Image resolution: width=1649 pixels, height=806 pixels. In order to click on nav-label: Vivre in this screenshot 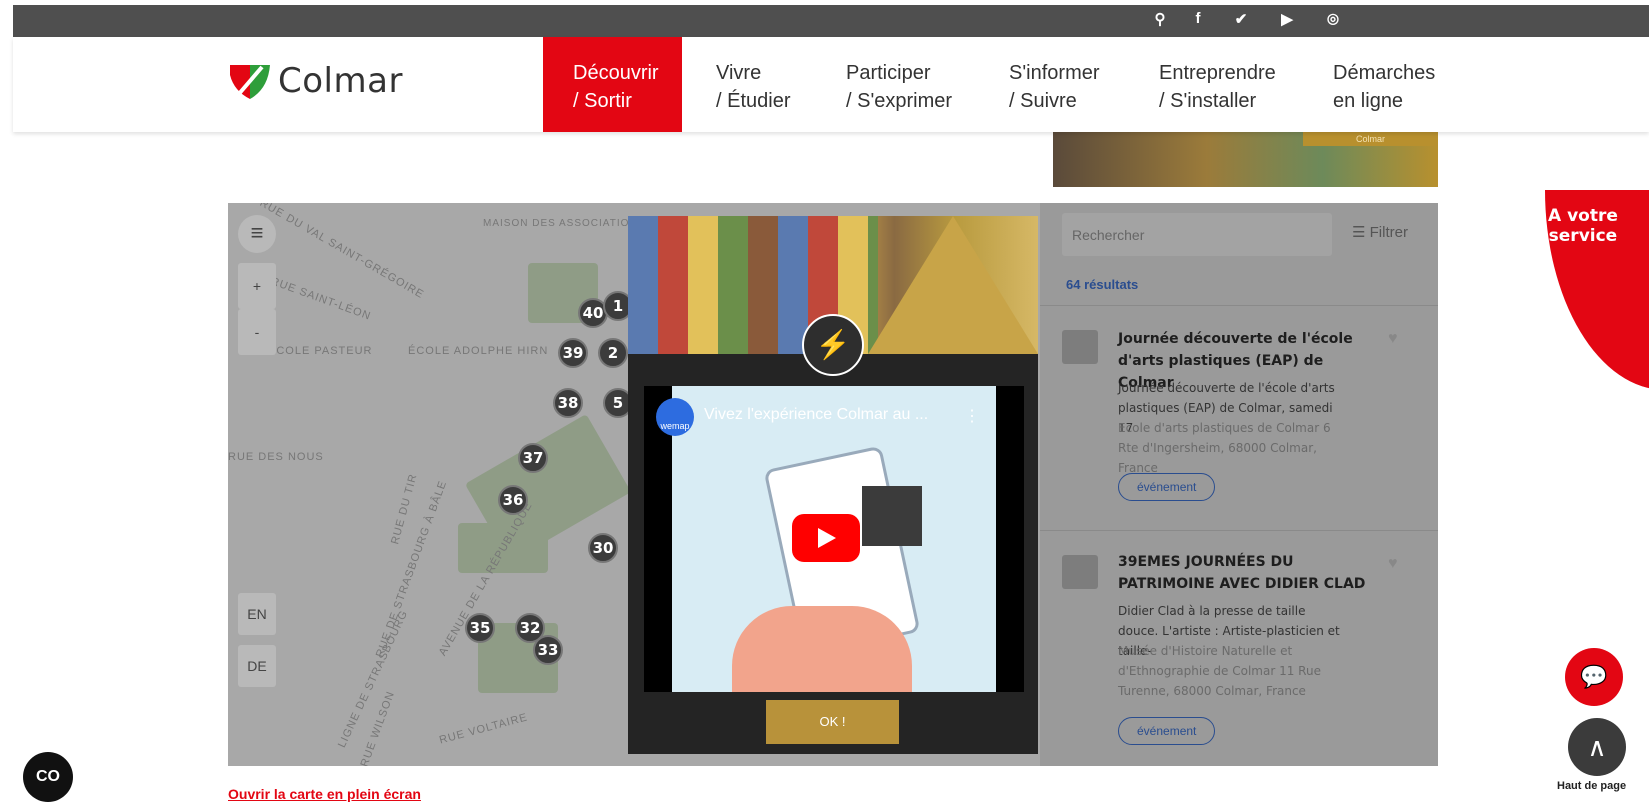, I will do `click(739, 73)`.